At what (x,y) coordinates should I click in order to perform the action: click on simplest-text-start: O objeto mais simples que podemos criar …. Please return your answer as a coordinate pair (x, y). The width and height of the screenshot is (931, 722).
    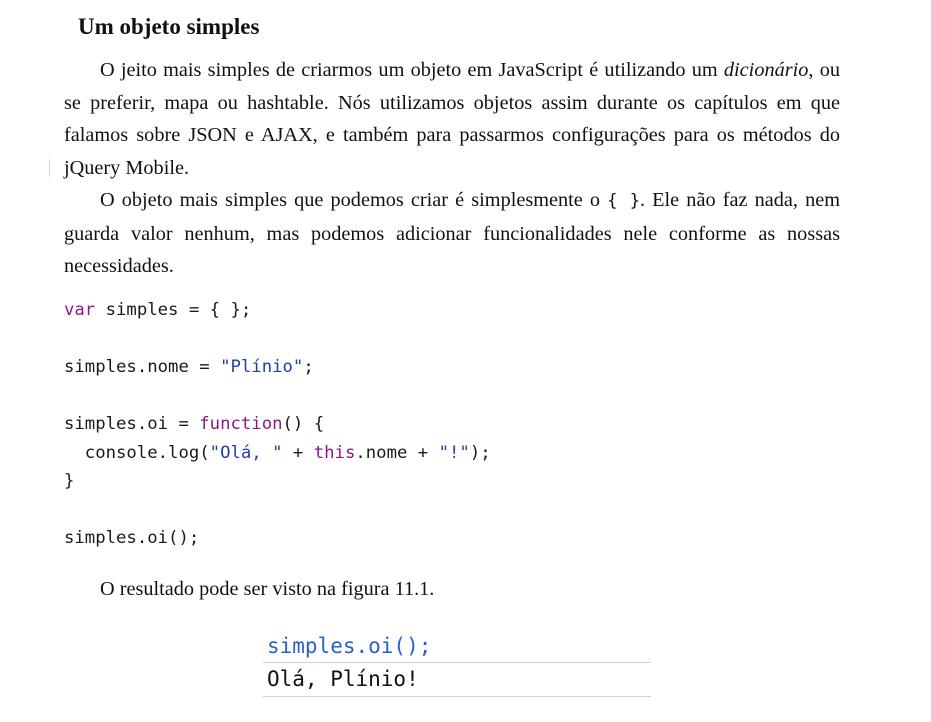
    Looking at the image, I should click on (354, 200).